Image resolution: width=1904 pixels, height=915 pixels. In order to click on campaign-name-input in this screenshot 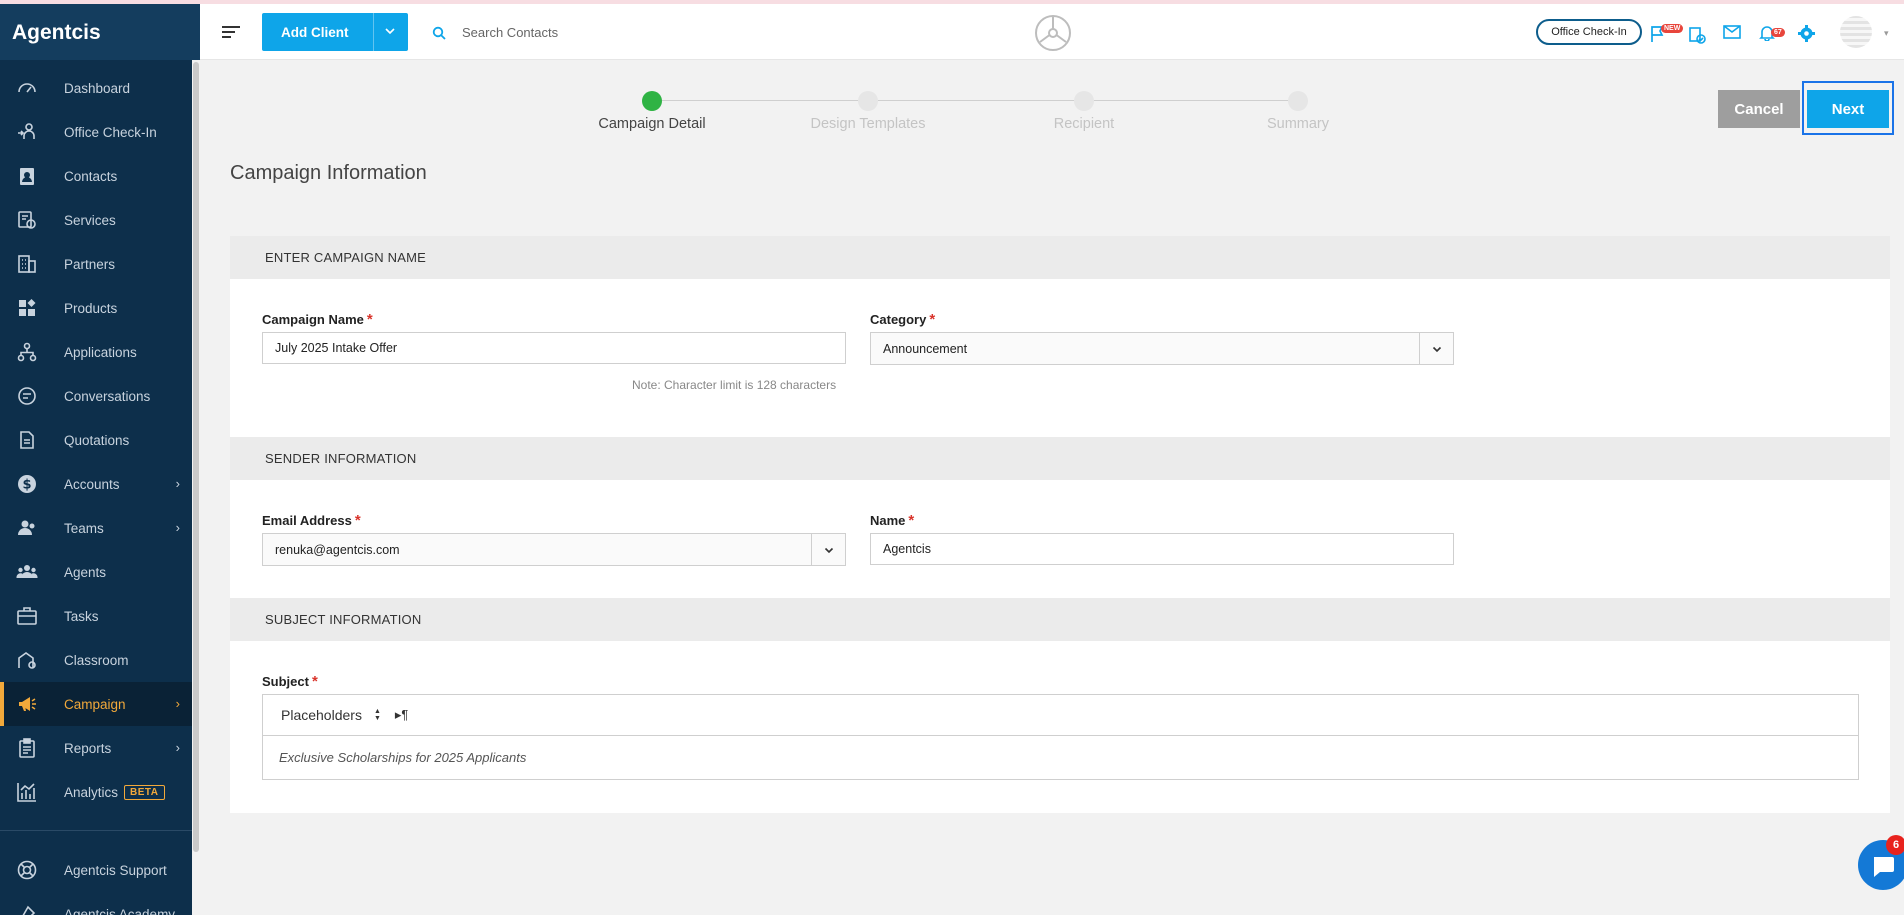, I will do `click(554, 348)`.